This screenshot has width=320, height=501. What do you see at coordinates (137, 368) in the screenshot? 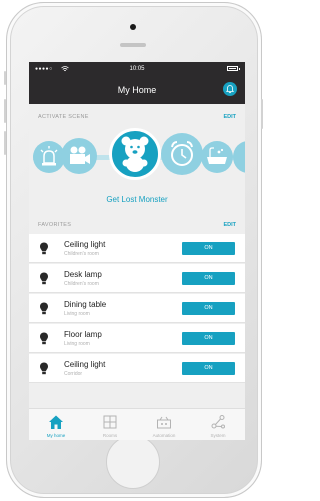
I see `list-item: Ceiling light Corridor ON` at bounding box center [137, 368].